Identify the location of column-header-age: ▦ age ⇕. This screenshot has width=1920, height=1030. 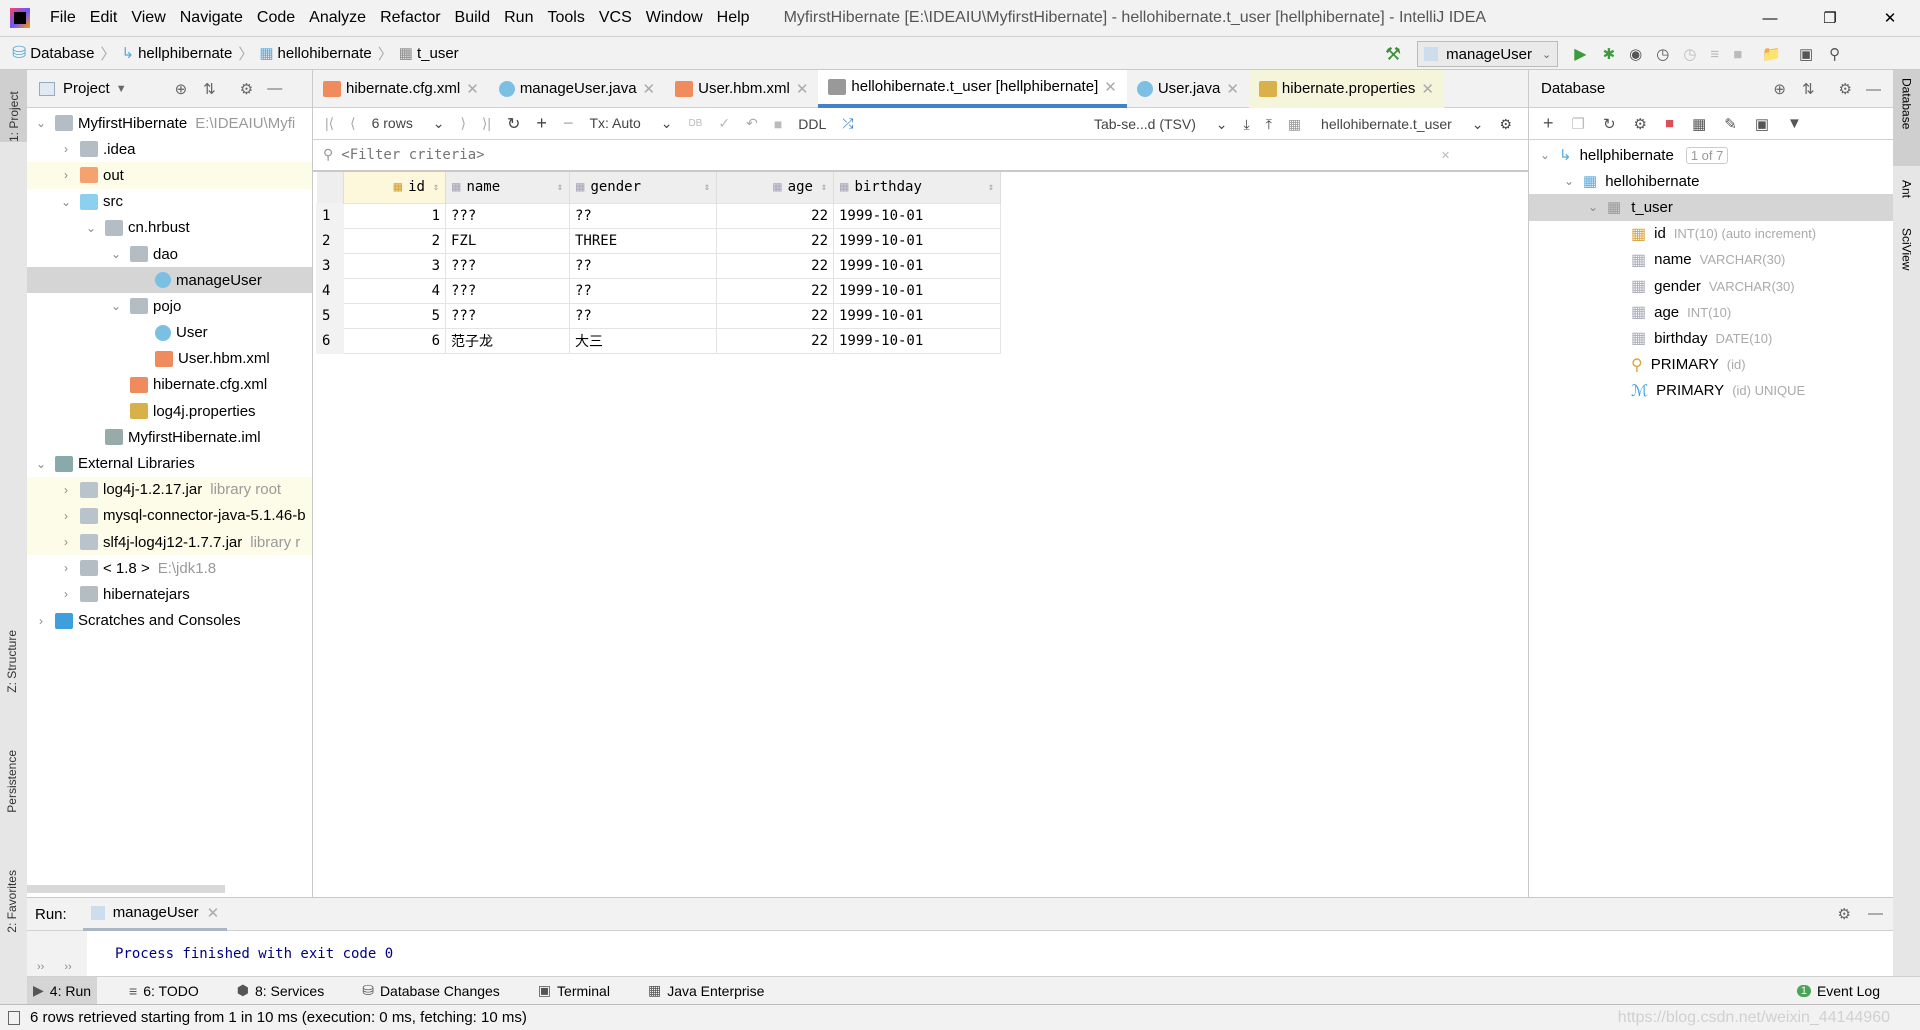
(775, 187).